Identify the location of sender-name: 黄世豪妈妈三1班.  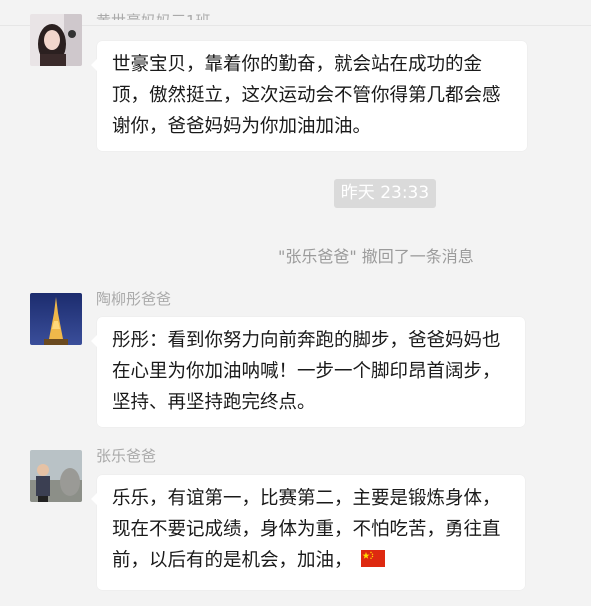
(153, 15).